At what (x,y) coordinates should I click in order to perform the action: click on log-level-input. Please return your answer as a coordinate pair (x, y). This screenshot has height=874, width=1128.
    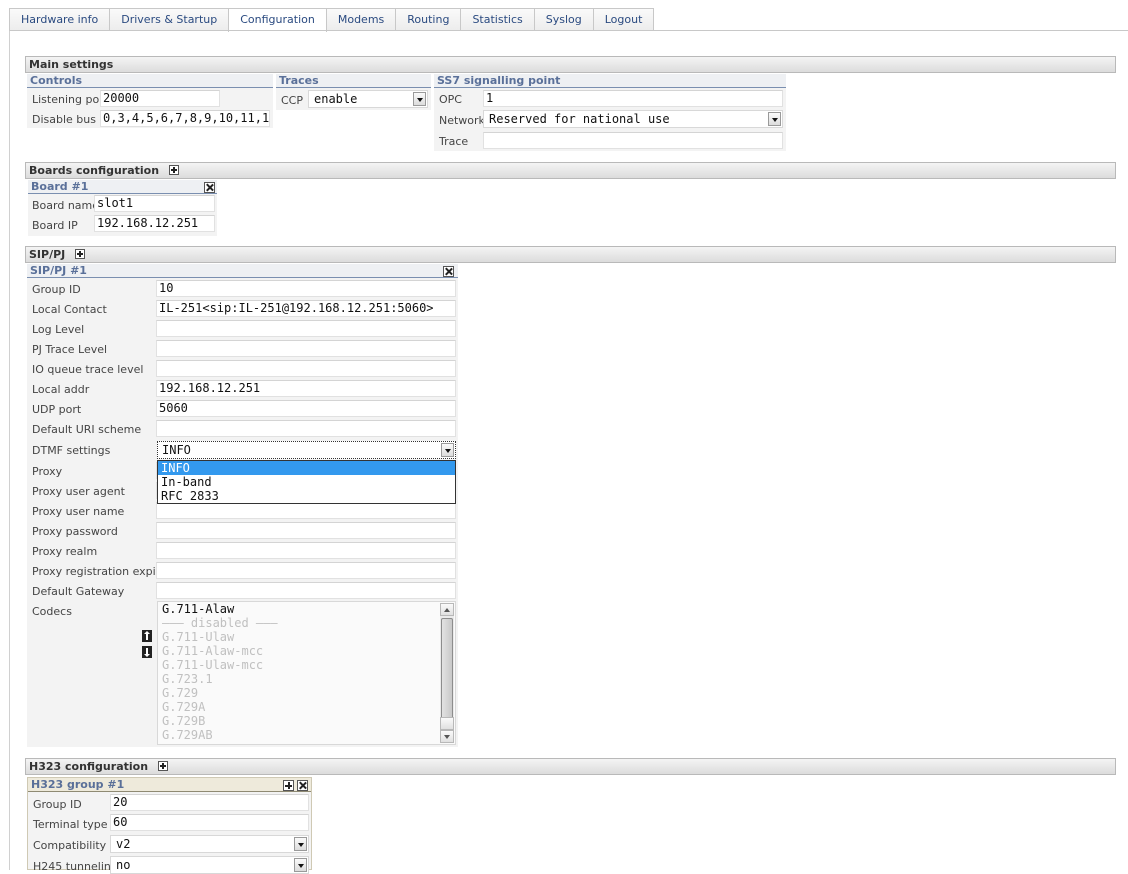
    Looking at the image, I should click on (306, 328).